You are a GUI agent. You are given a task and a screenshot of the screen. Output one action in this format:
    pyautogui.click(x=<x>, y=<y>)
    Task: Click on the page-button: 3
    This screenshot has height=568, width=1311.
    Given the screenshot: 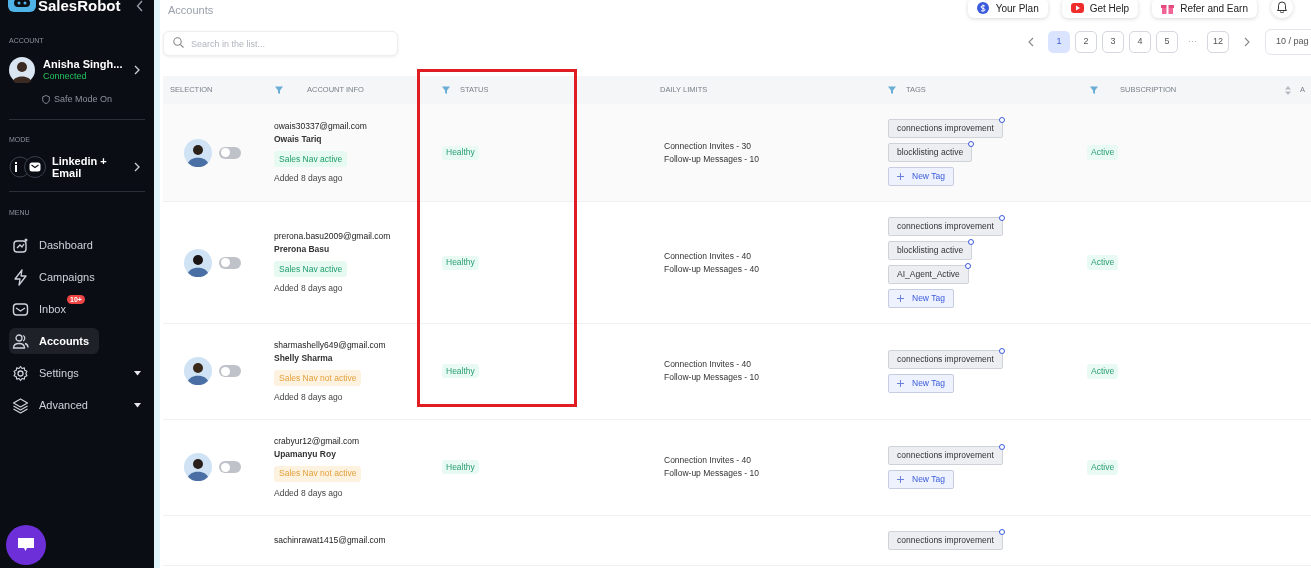 What is the action you would take?
    pyautogui.click(x=1113, y=42)
    